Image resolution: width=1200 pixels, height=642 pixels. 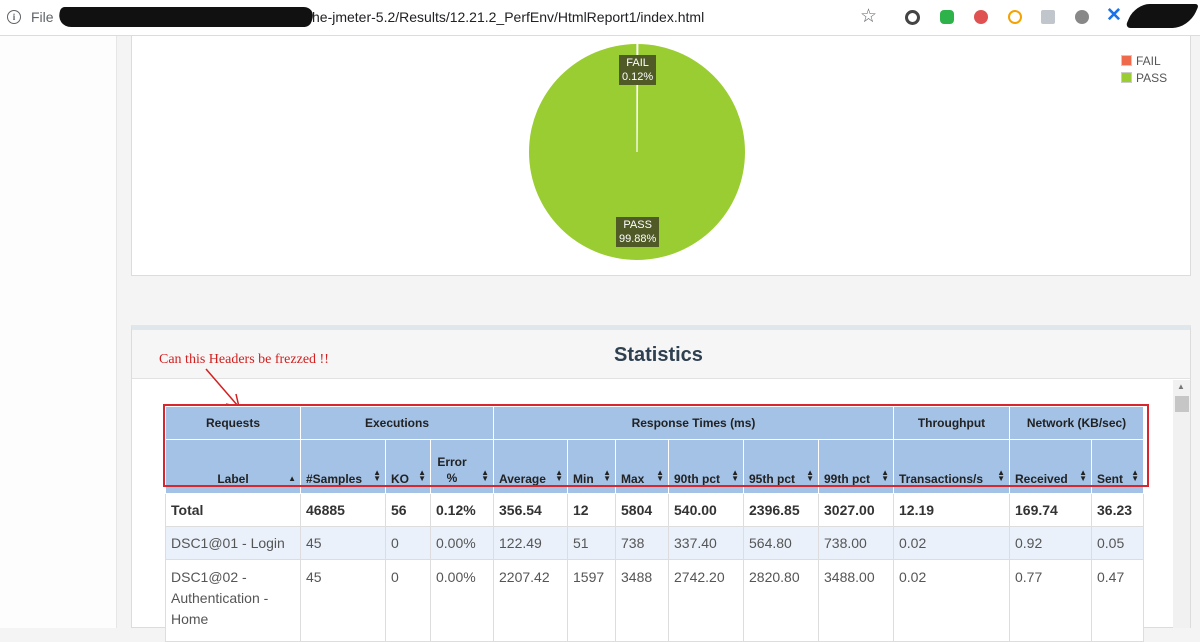 What do you see at coordinates (343, 543) in the screenshot?
I see `table-cell: 45` at bounding box center [343, 543].